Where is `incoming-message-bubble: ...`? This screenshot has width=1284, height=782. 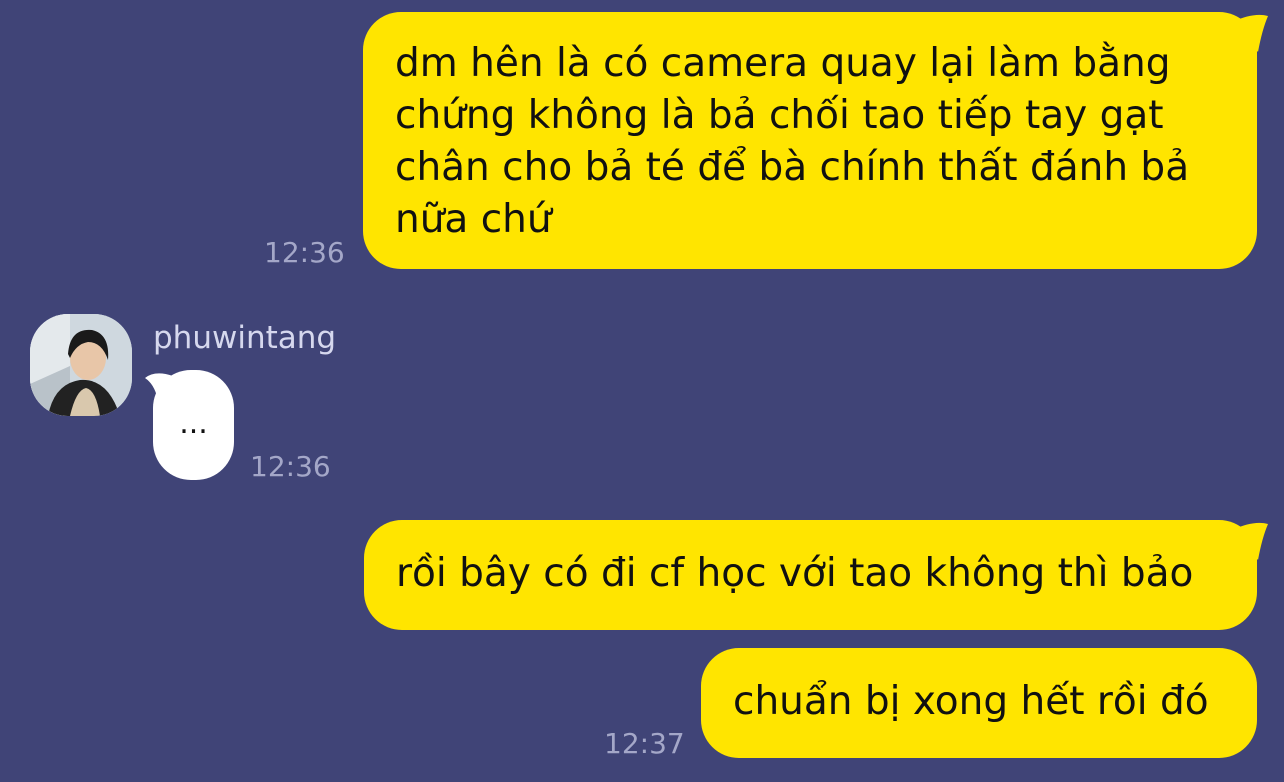
incoming-message-bubble: ... is located at coordinates (193, 425).